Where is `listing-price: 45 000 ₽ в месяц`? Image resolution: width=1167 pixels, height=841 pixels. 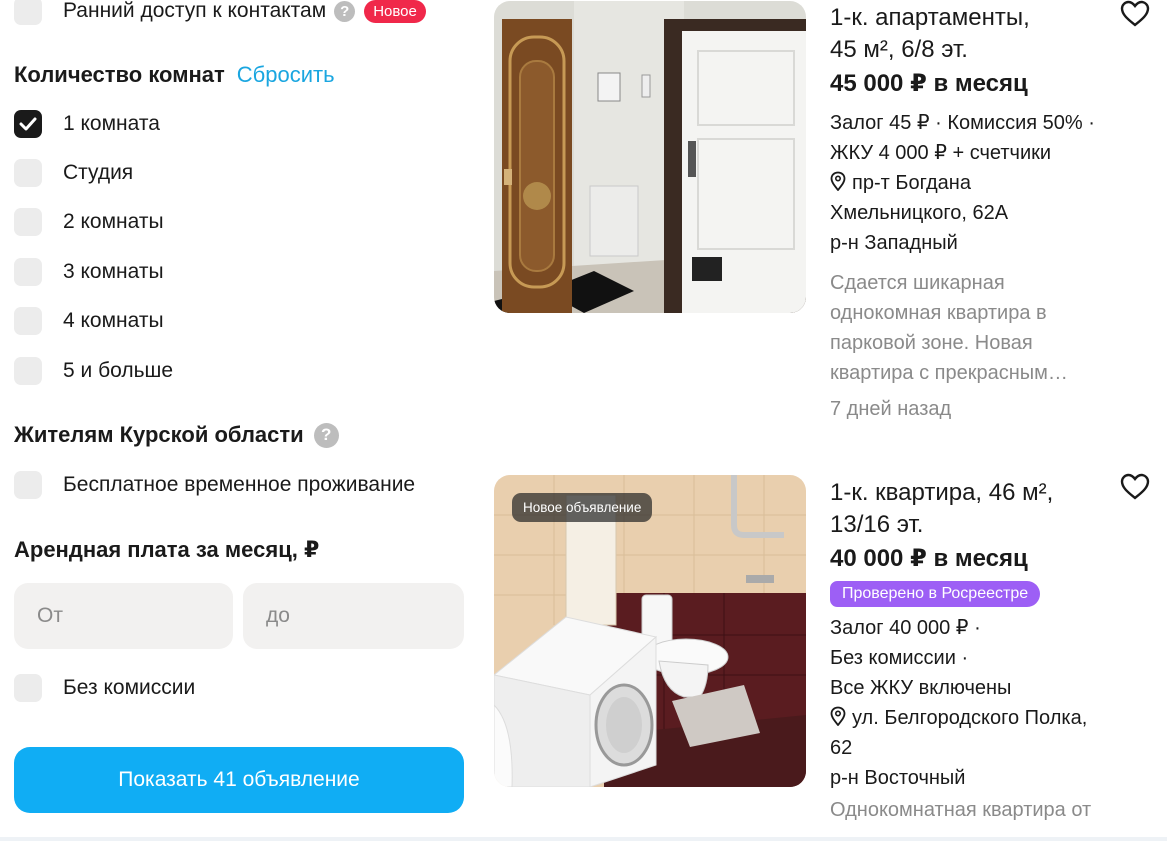
listing-price: 45 000 ₽ в месяц is located at coordinates (929, 83).